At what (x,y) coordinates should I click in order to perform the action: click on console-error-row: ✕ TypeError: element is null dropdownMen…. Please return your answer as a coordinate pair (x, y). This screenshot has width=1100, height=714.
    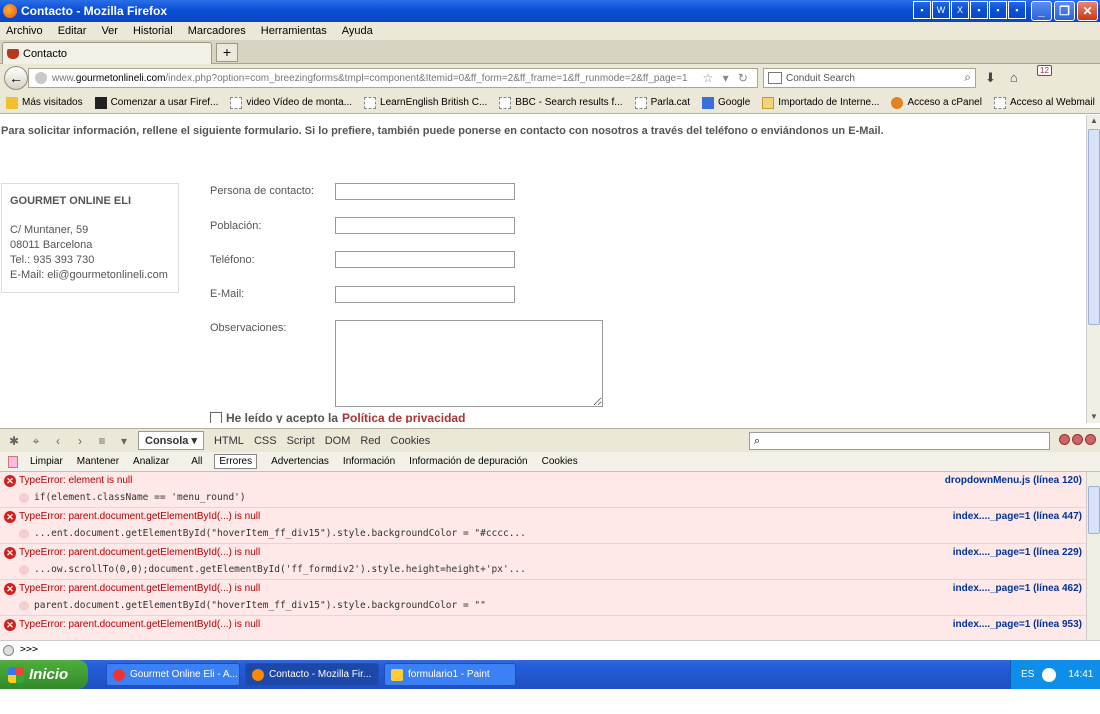
    Looking at the image, I should click on (543, 490).